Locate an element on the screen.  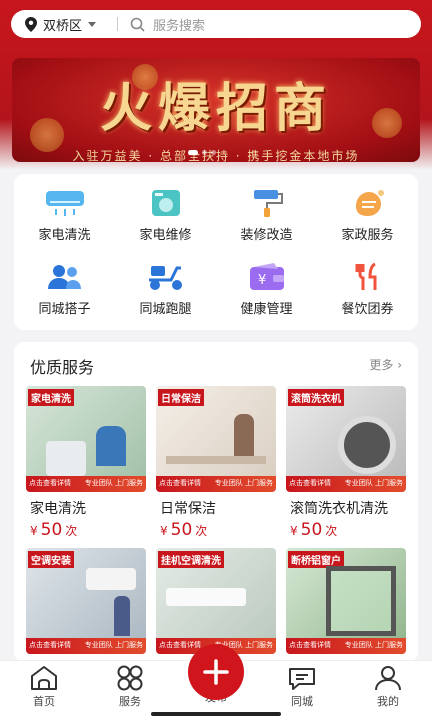
home-icon is located at coordinates (44, 678).